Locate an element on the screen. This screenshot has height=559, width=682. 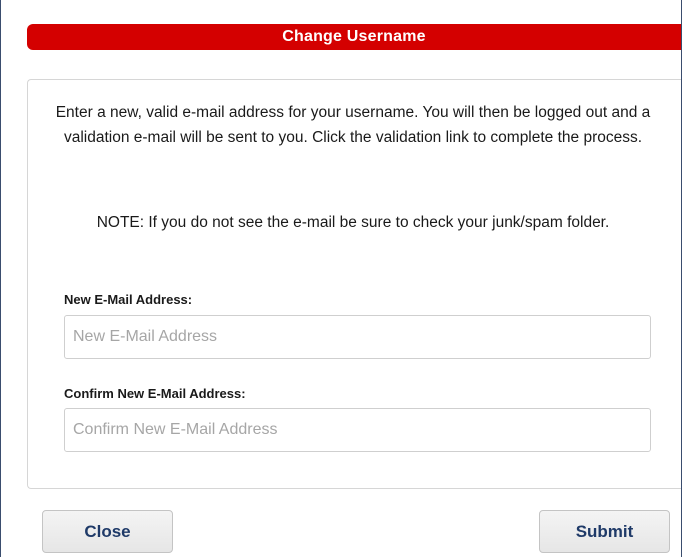
new-email-input is located at coordinates (357, 337).